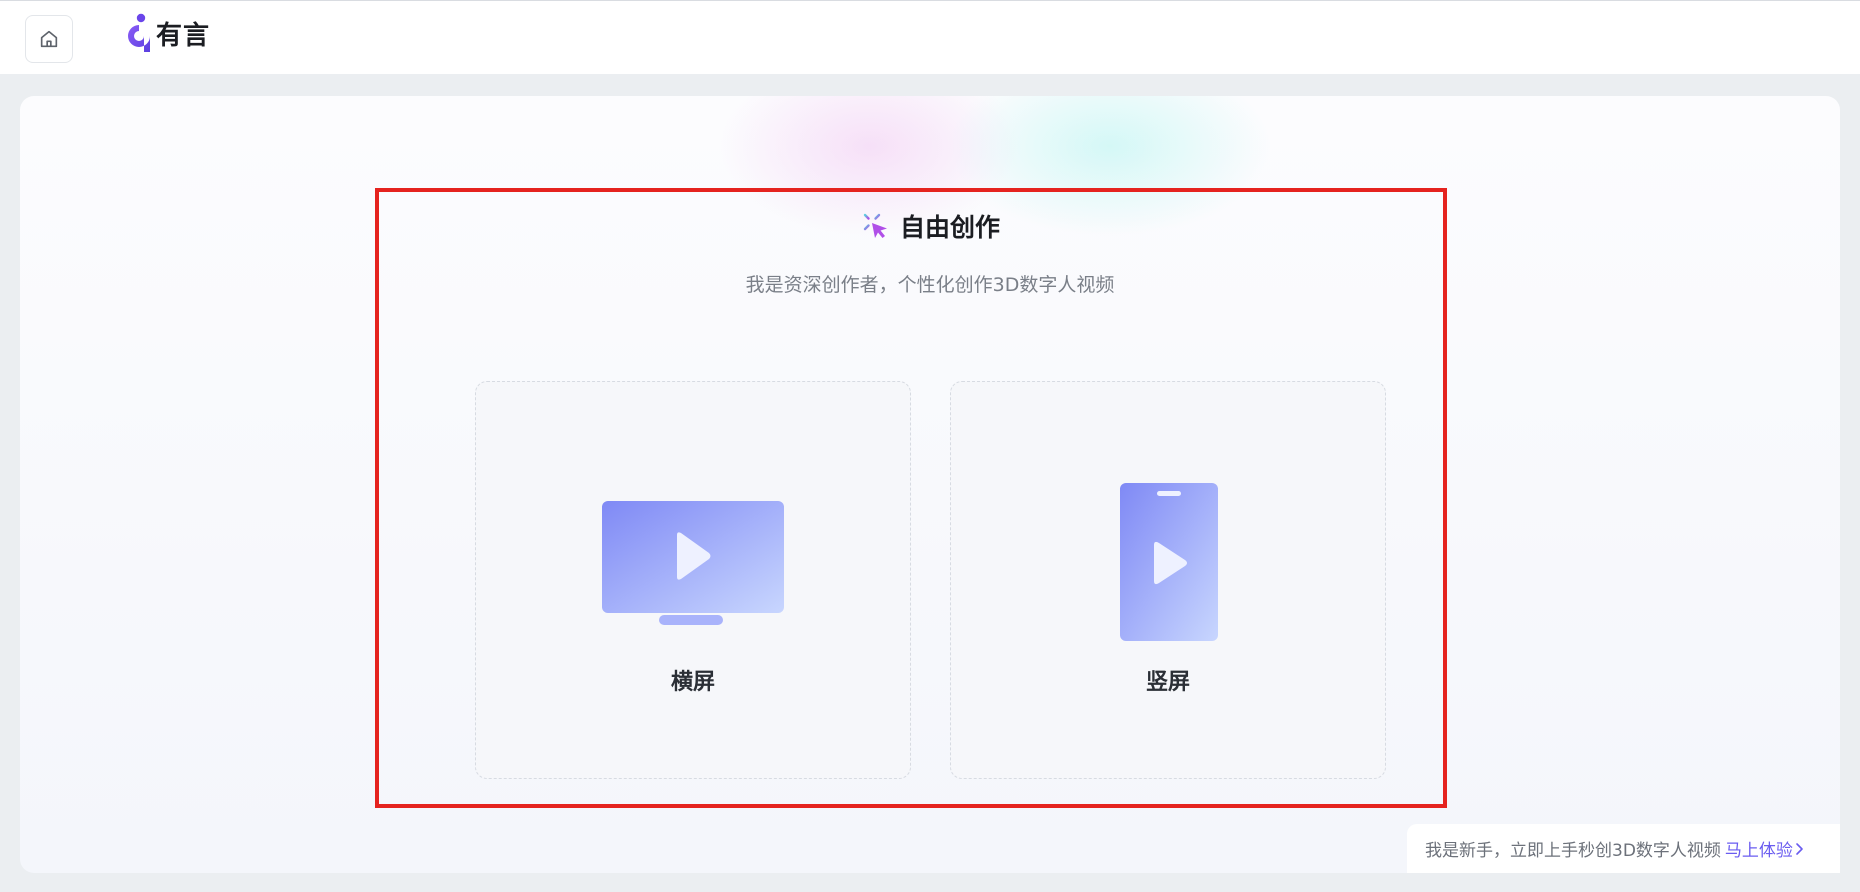 This screenshot has width=1860, height=892. I want to click on title-row: 自由创作, so click(930, 226).